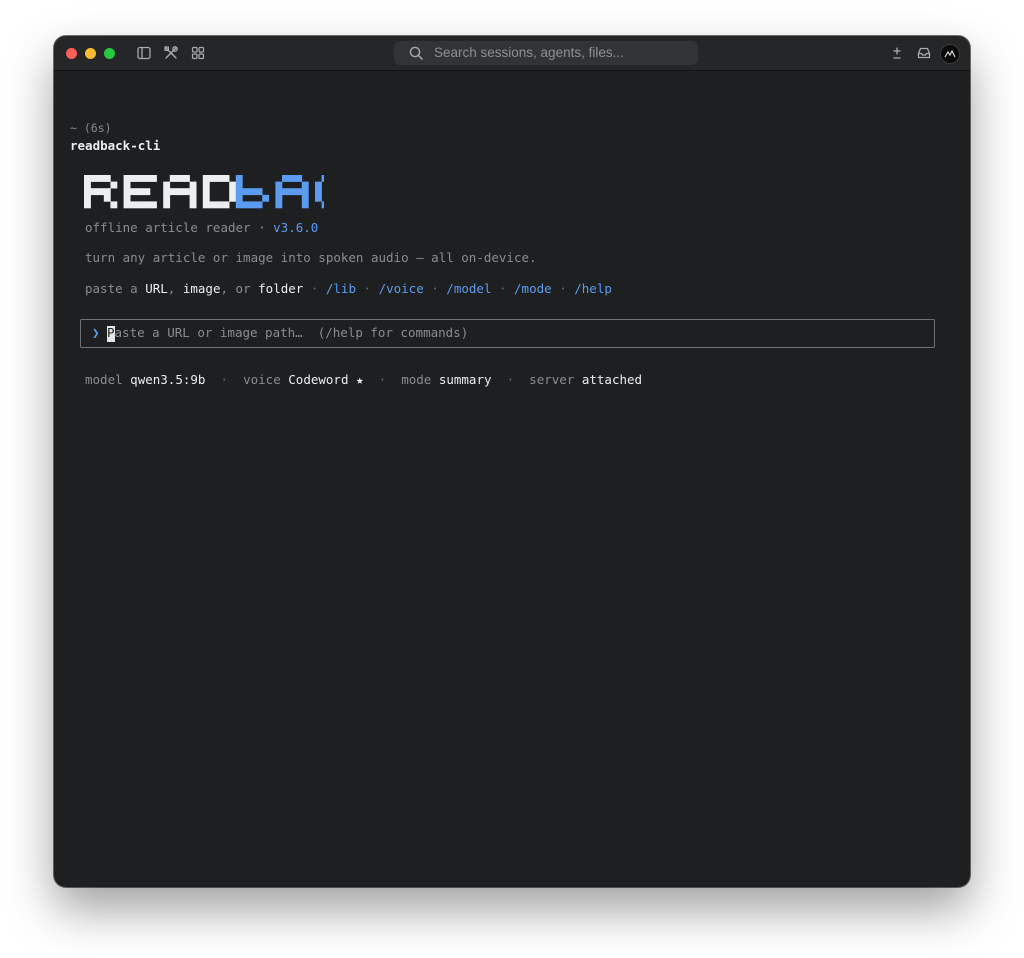 The image size is (1024, 958). I want to click on app-logo, so click(204, 192).